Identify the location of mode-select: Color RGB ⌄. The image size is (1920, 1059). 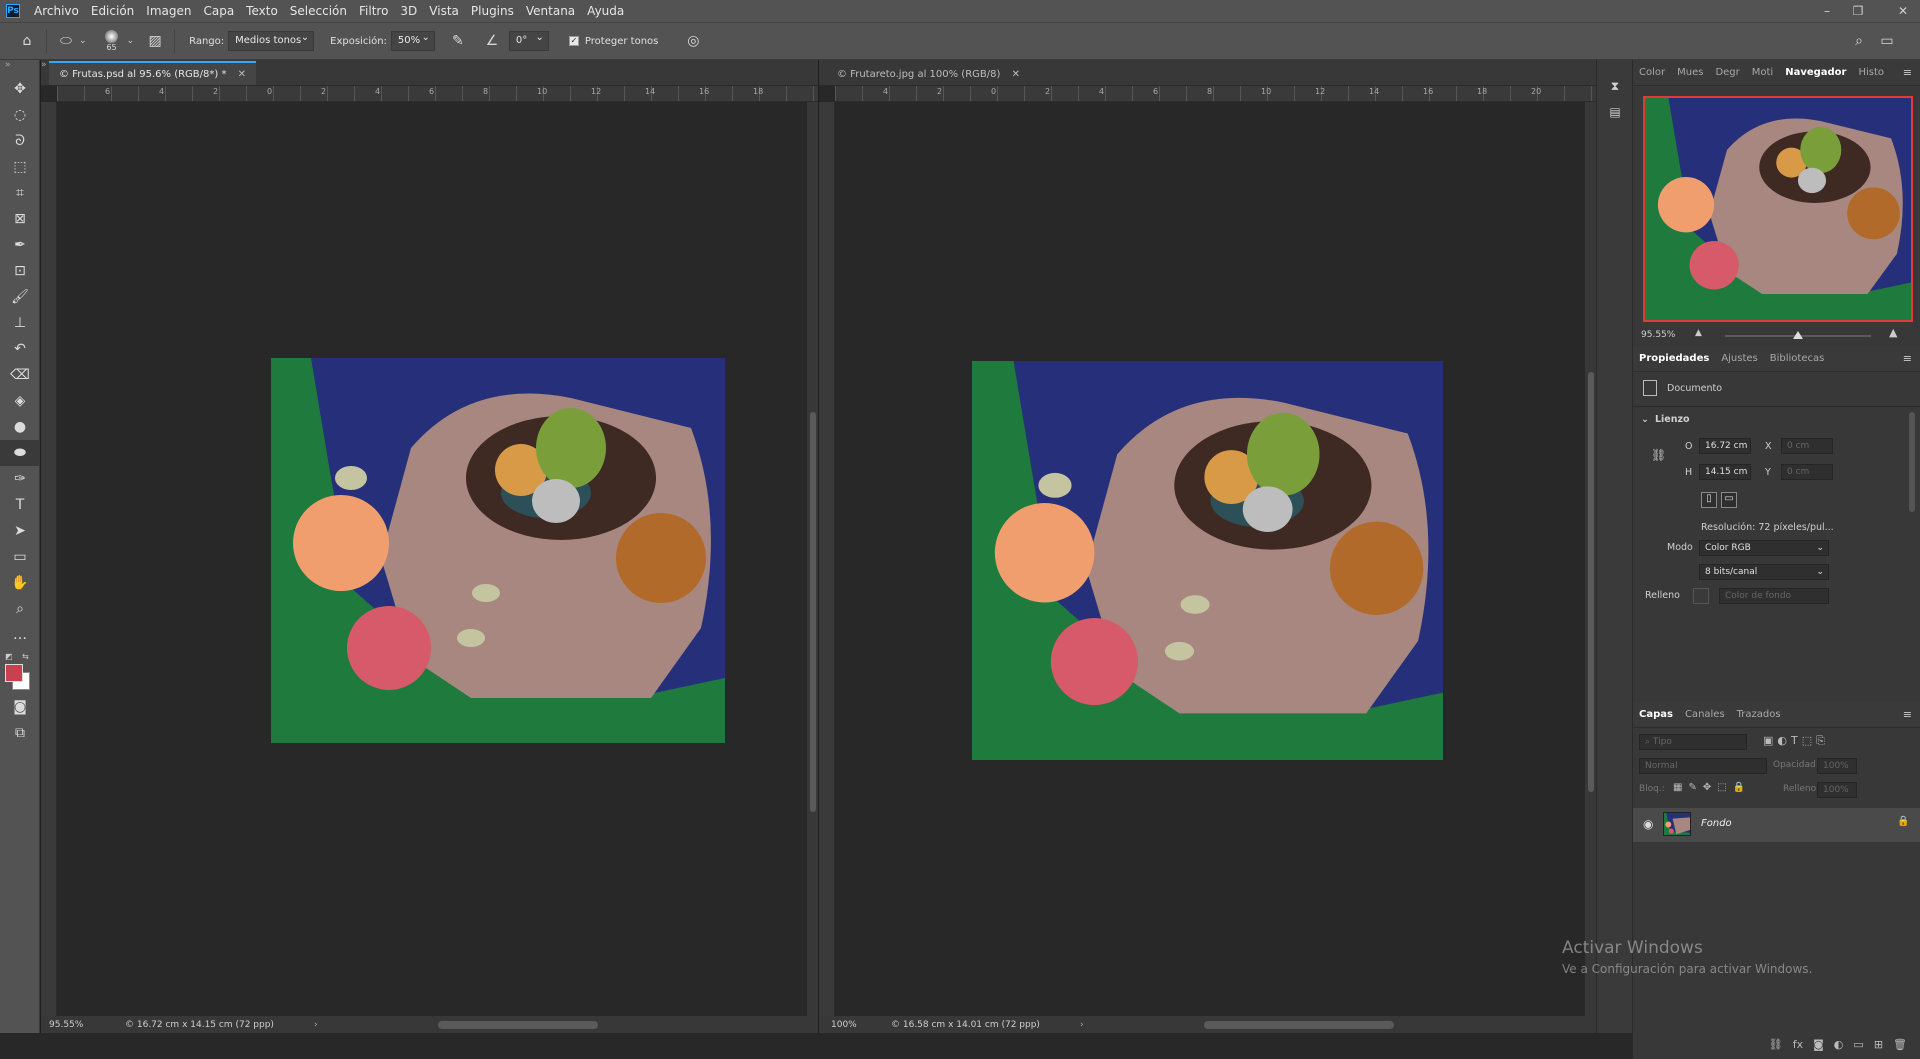
(1764, 548).